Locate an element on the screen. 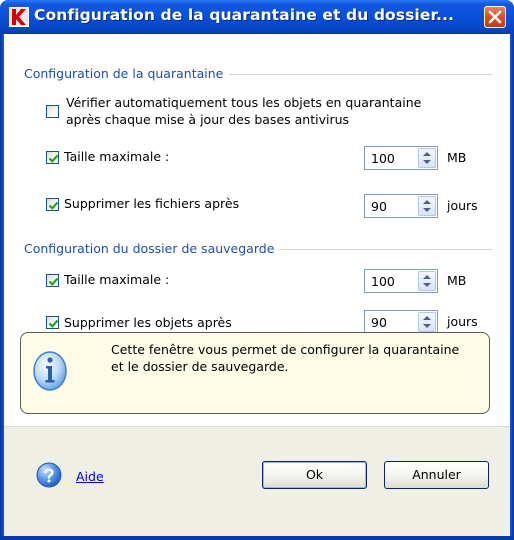  help-link: Aide is located at coordinates (90, 476).